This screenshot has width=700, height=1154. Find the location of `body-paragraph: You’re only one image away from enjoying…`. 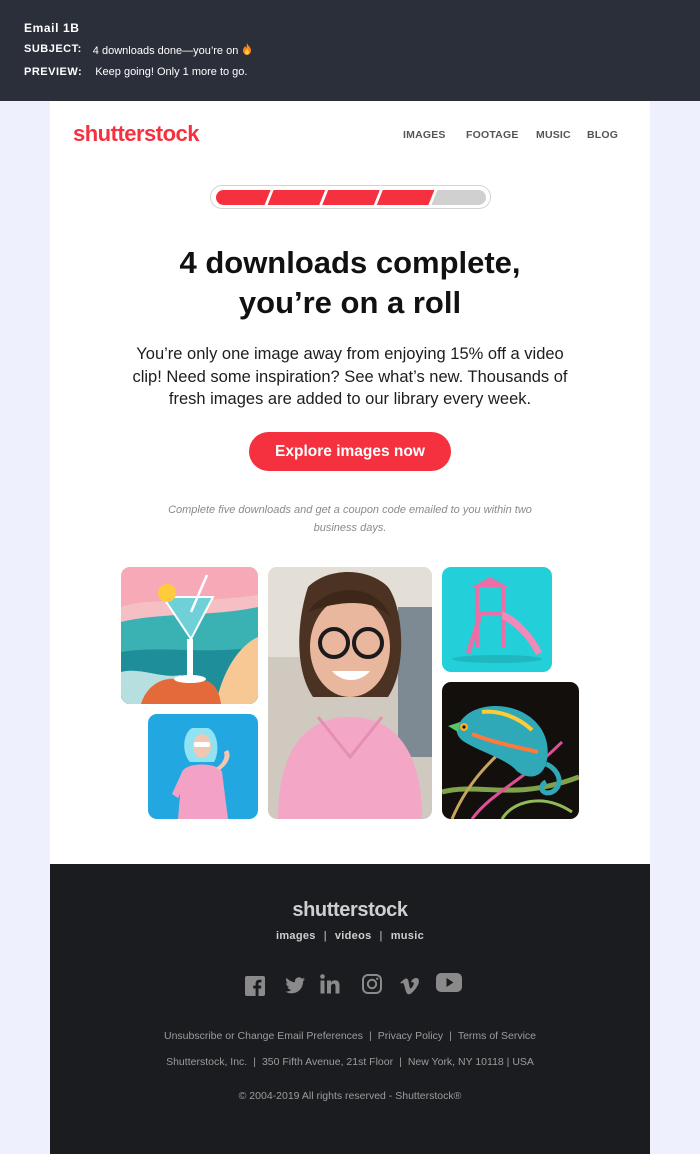

body-paragraph: You’re only one image away from enjoying… is located at coordinates (350, 376).